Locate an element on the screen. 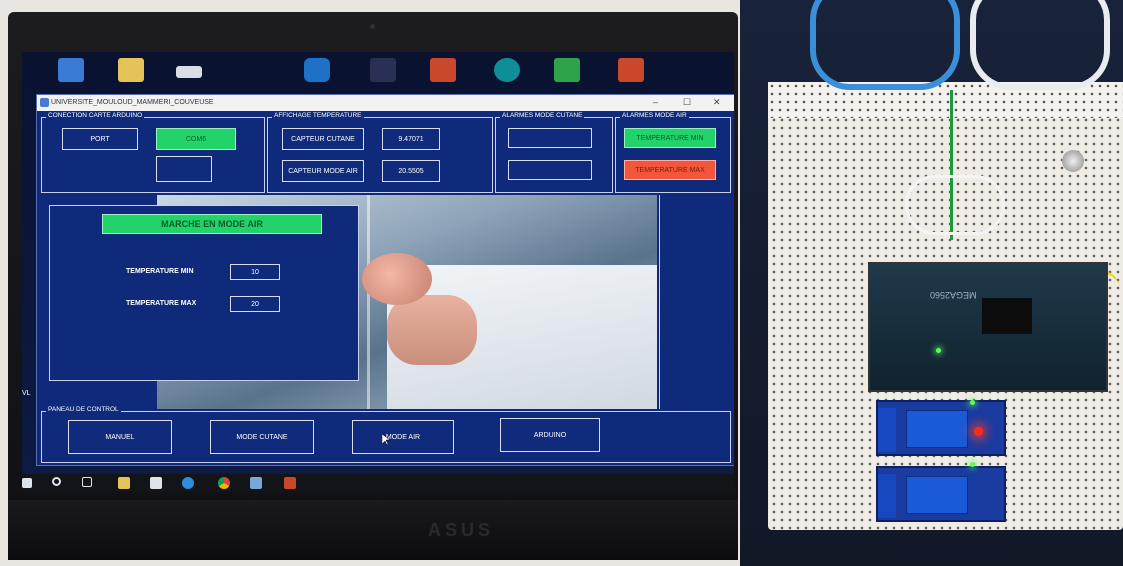 This screenshot has width=1123, height=566. alarms-skin-group-title: ALARMES MODE CUTANE is located at coordinates (542, 115).